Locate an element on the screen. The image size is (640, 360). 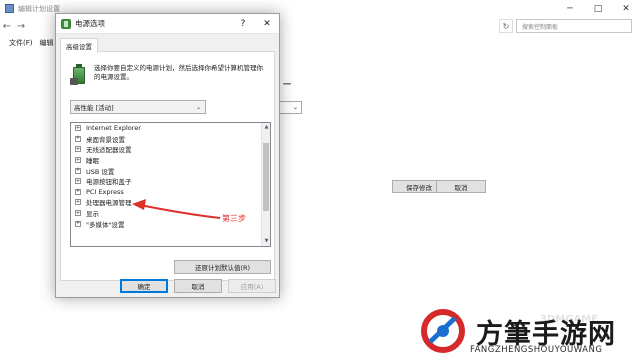
tree-item: + 睡眠 is located at coordinates (170, 160).